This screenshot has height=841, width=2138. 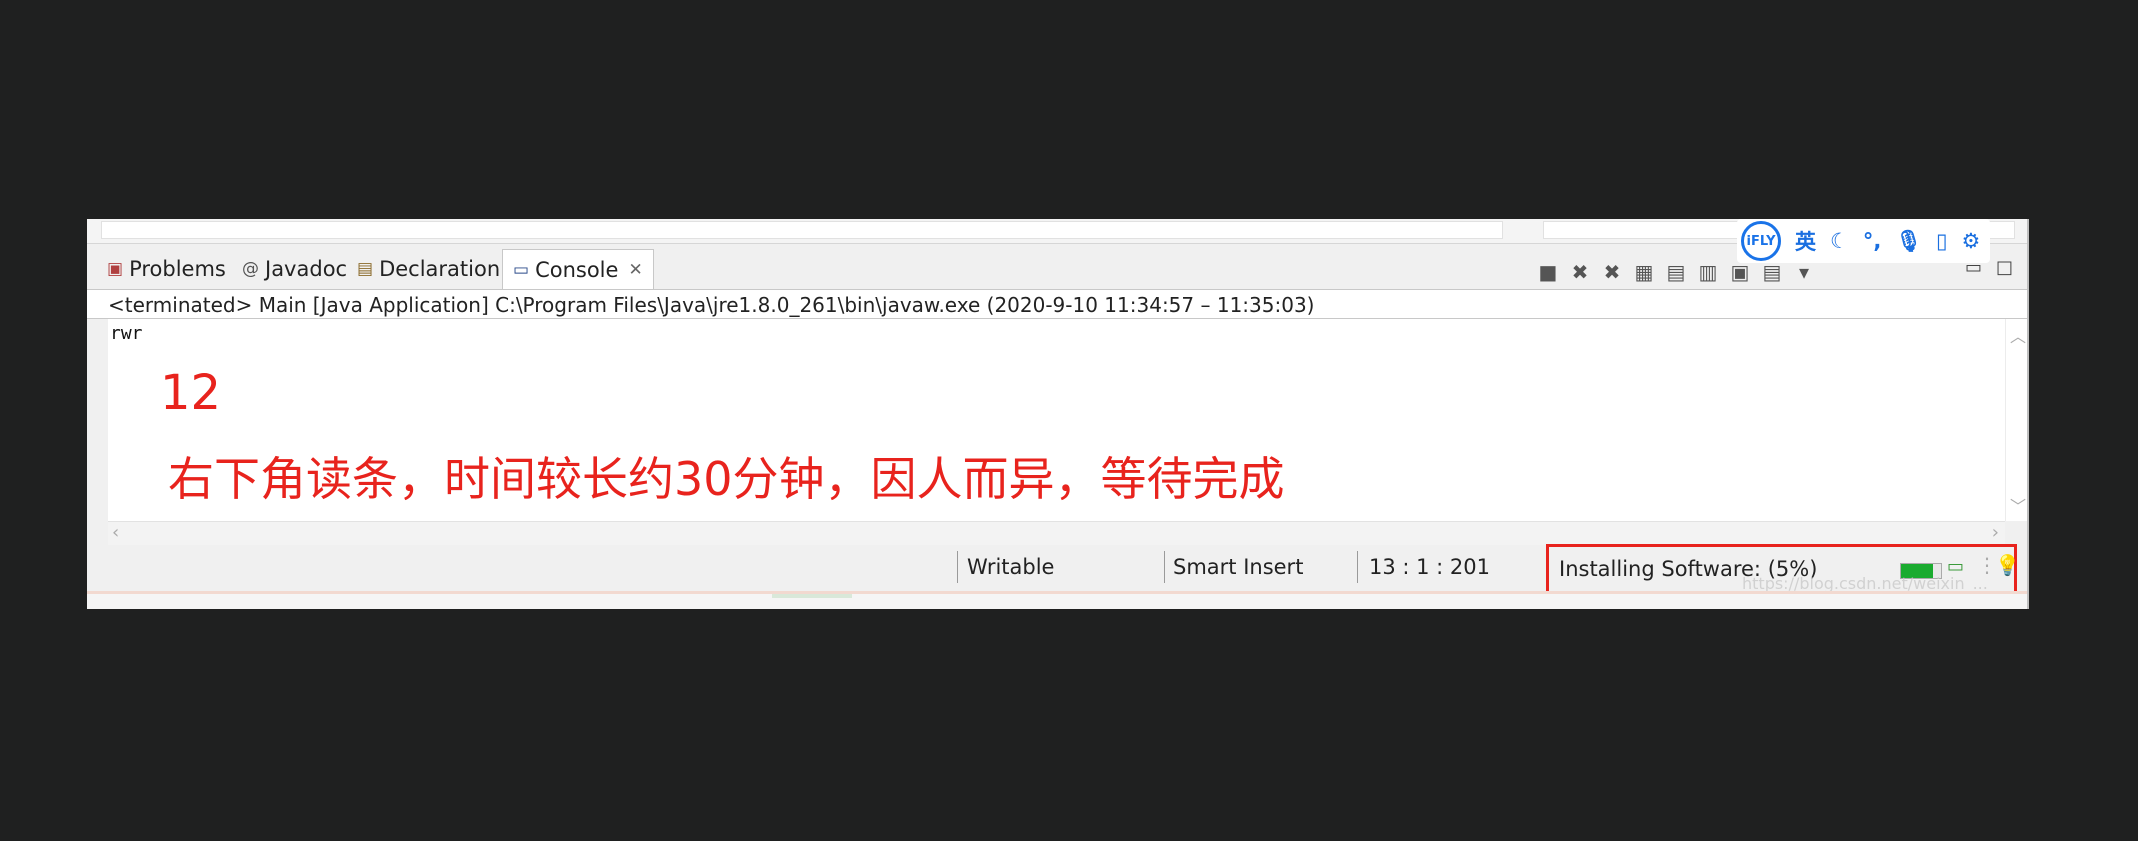 What do you see at coordinates (2004, 267) in the screenshot?
I see `maximize-icon: □` at bounding box center [2004, 267].